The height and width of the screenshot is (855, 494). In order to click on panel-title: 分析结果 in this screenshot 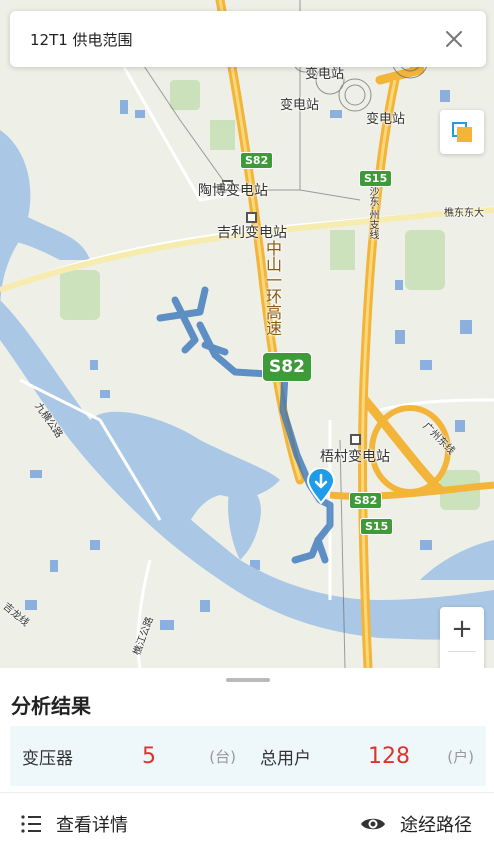, I will do `click(51, 706)`.